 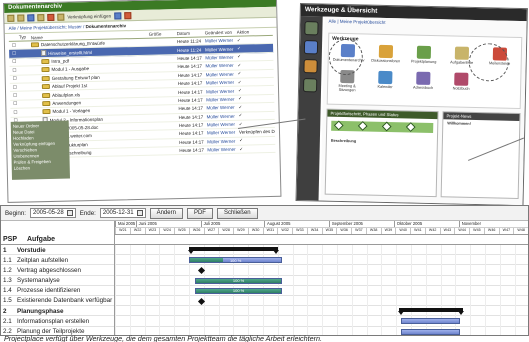 What do you see at coordinates (73, 44) in the screenshot?
I see `file-name: Datenschutzerklärung_Entwürfe` at bounding box center [73, 44].